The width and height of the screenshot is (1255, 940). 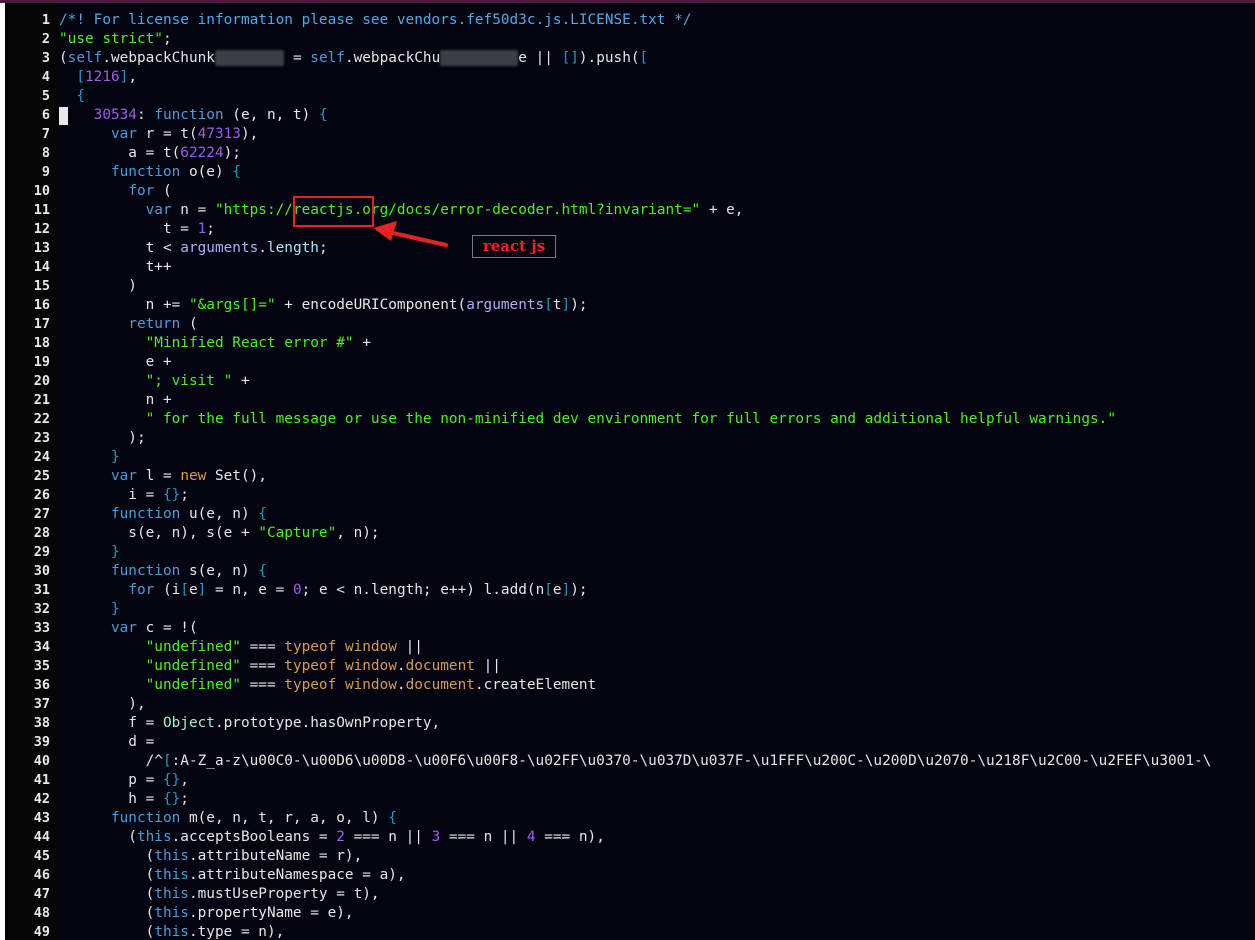 I want to click on code-token: ; e < n.length; e++) l.add(n, so click(x=423, y=590).